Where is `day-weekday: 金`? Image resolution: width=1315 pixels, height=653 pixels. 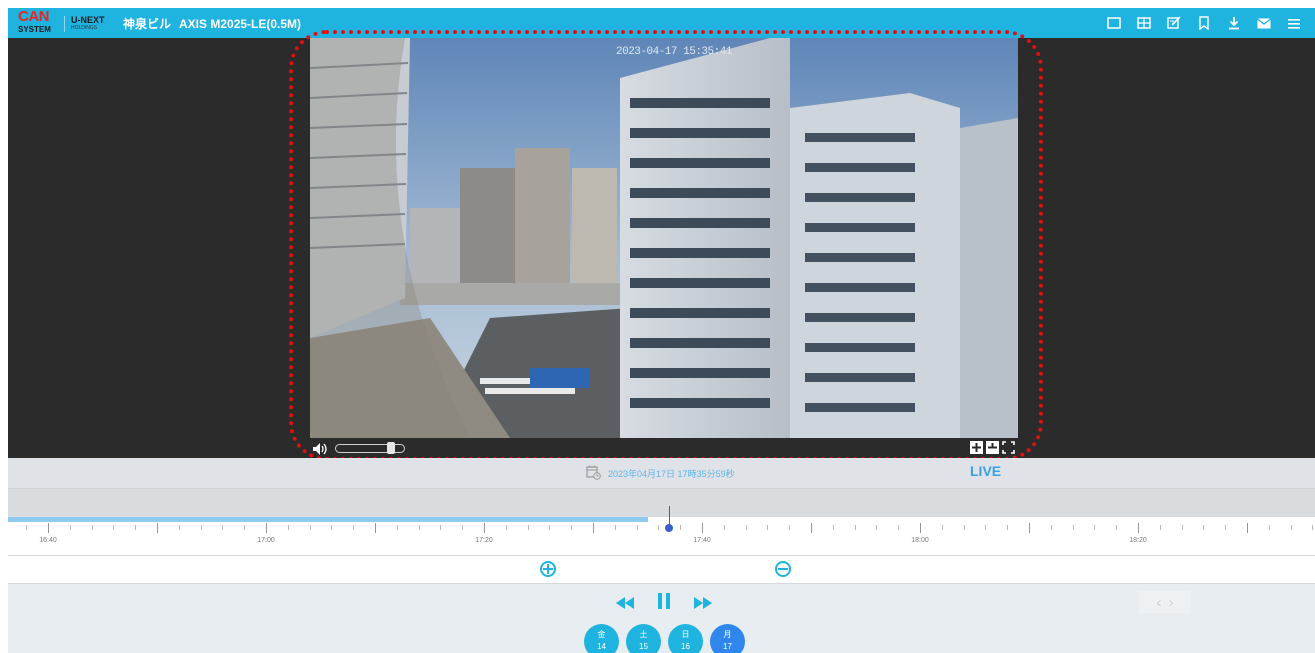 day-weekday: 金 is located at coordinates (601, 634).